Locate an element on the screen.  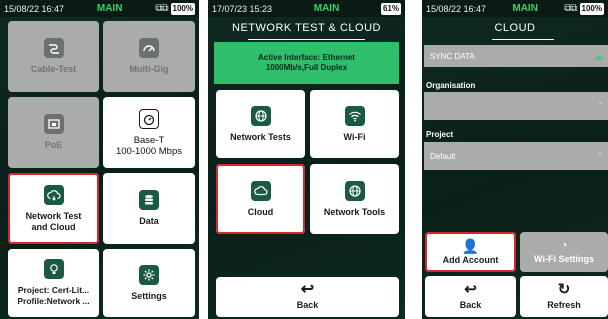
network-tests-tile: Network Tests is located at coordinates (260, 124).